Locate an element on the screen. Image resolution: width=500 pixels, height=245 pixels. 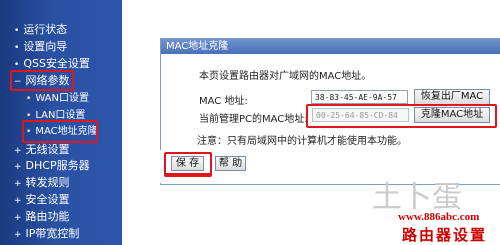
sidebar-item-bandwidth: + IP带宽控制 is located at coordinates (46, 234).